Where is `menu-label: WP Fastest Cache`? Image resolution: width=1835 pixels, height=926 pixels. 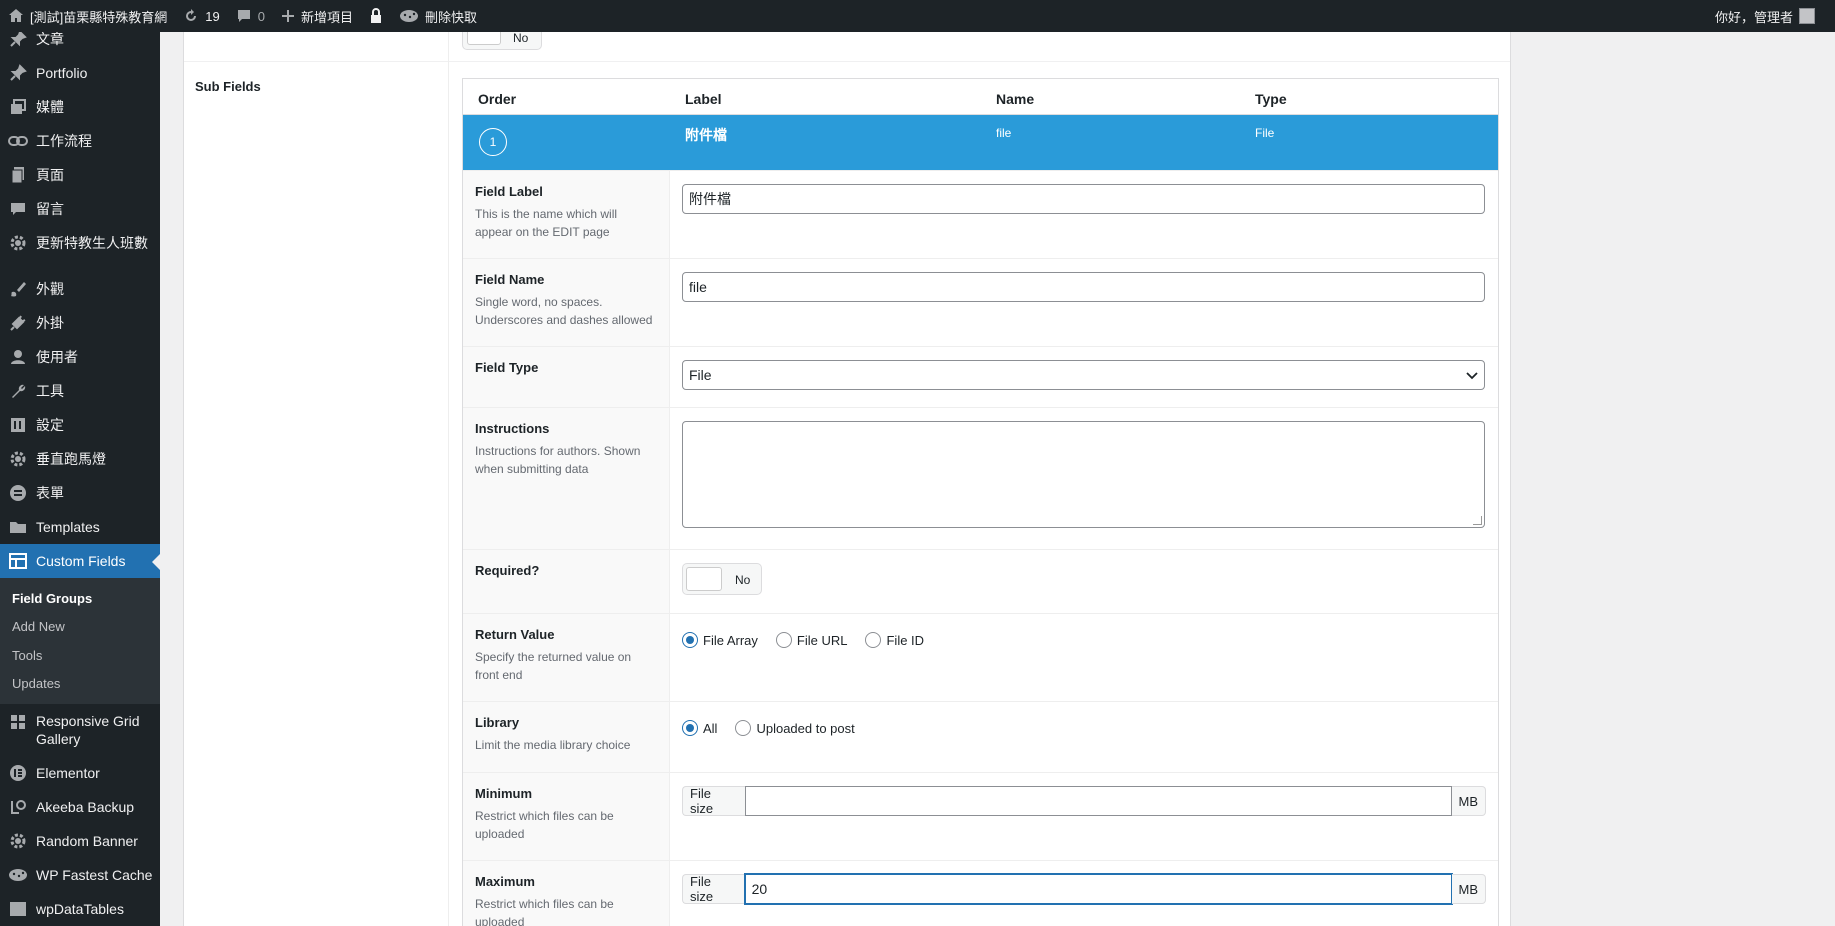 menu-label: WP Fastest Cache is located at coordinates (94, 875).